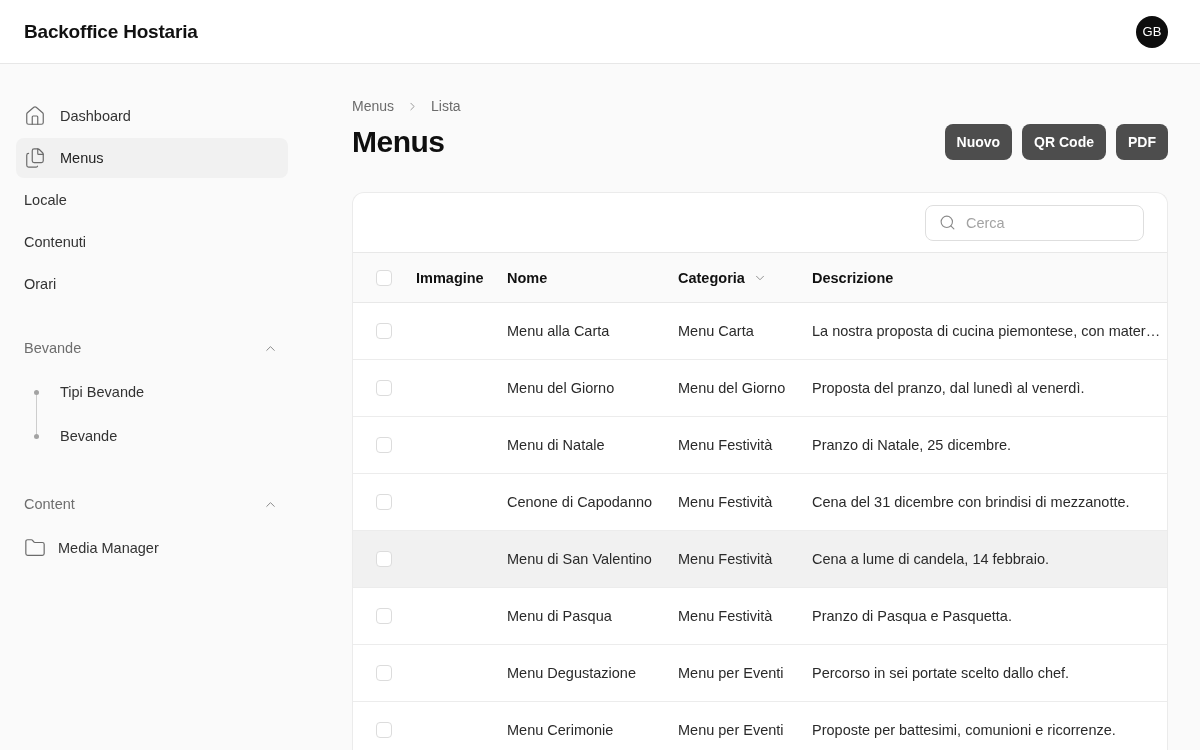  I want to click on nav-item: Orari, so click(152, 284).